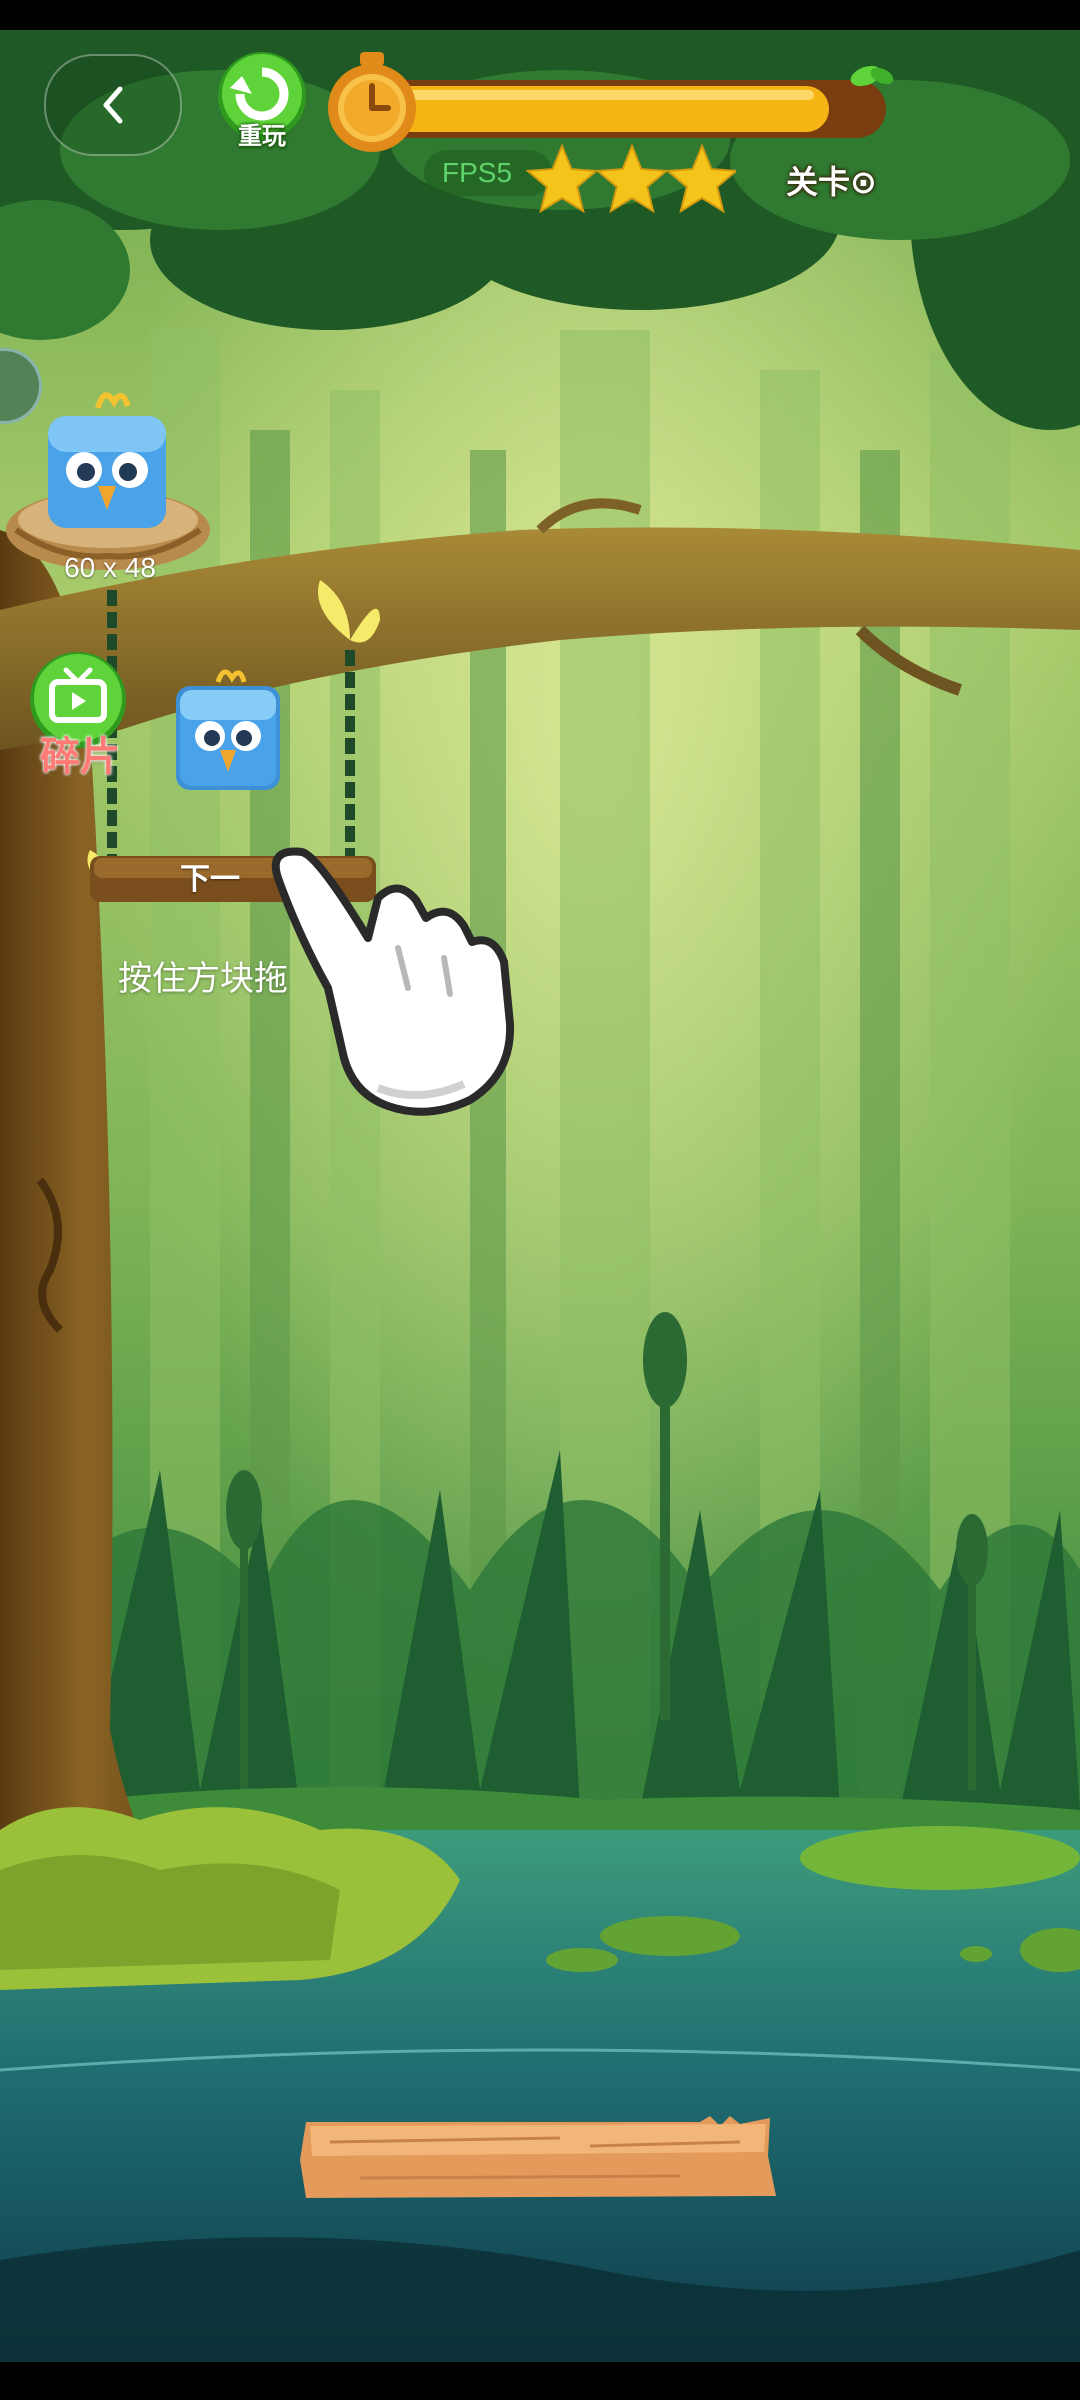 This screenshot has width=1080, height=2400. Describe the element at coordinates (540, 2381) in the screenshot. I see `navigation-bar` at that location.